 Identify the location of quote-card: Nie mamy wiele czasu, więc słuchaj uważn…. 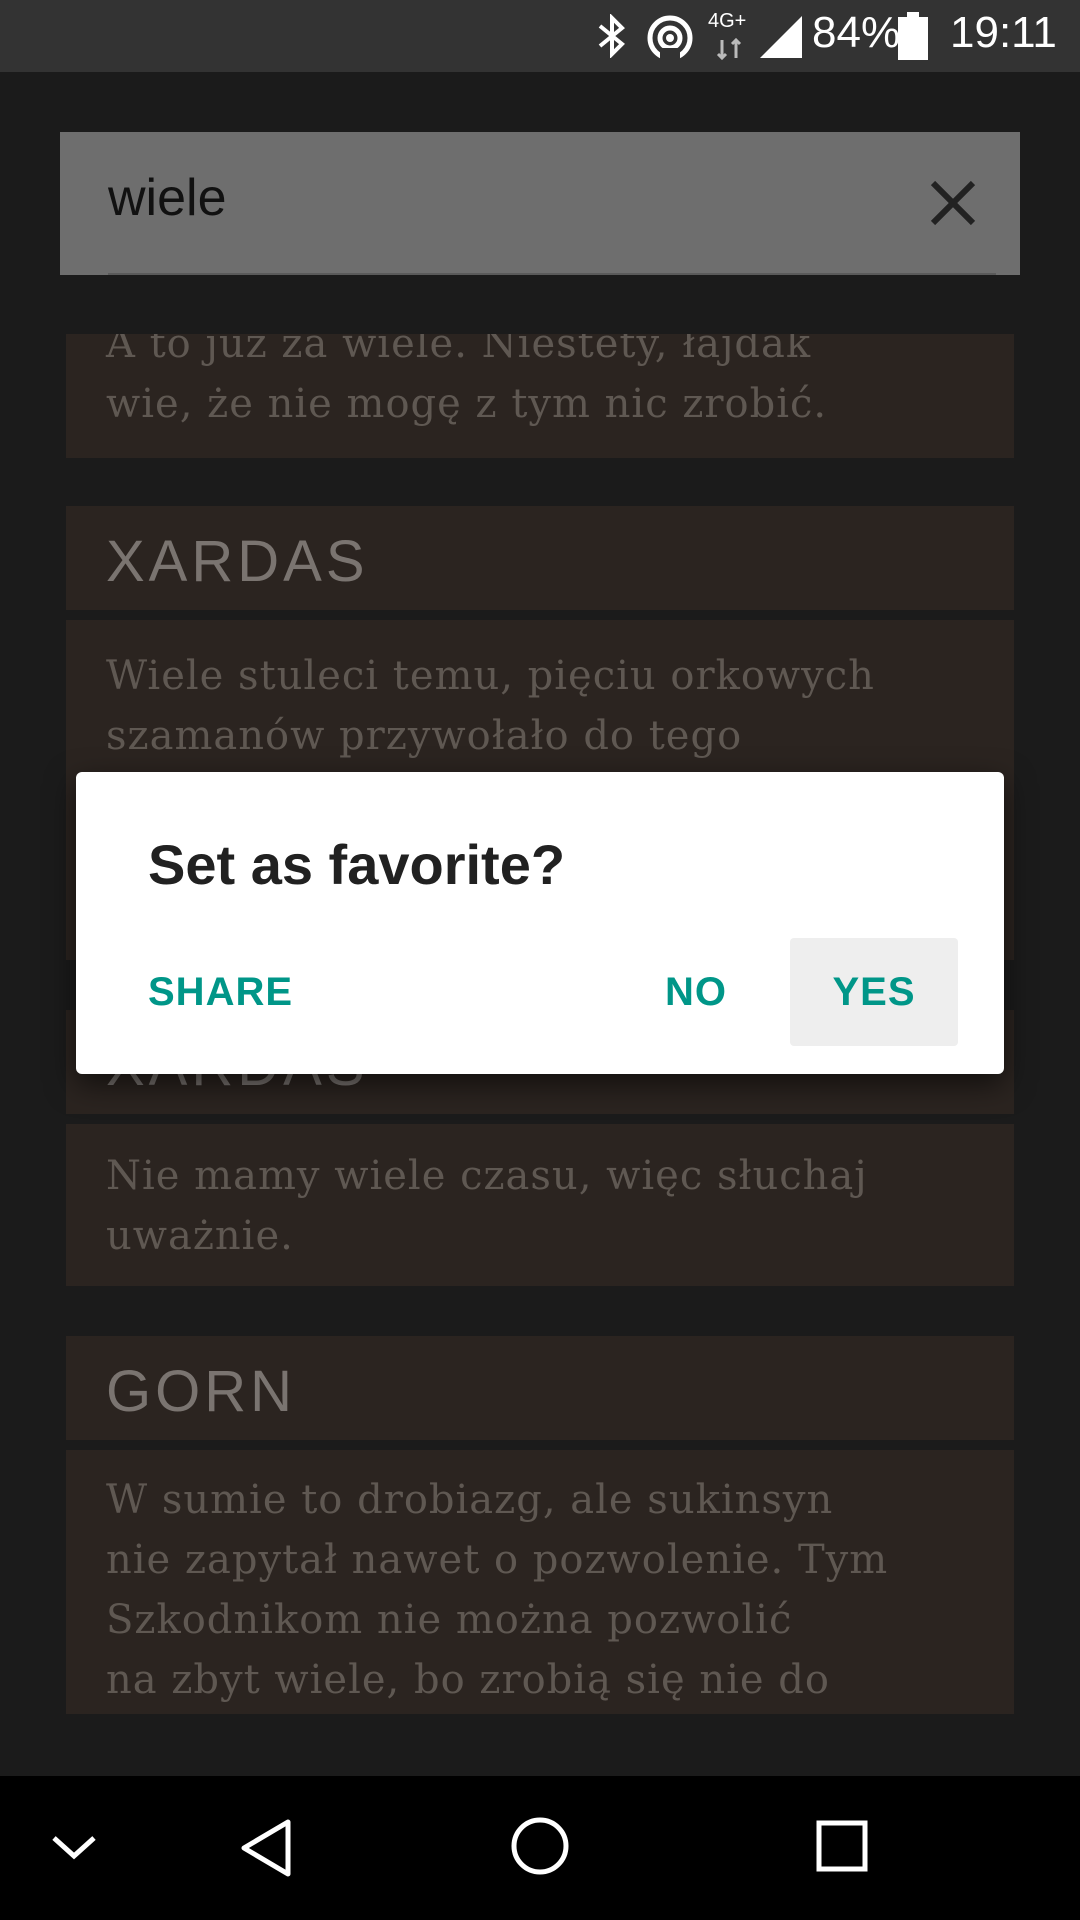
(540, 1205).